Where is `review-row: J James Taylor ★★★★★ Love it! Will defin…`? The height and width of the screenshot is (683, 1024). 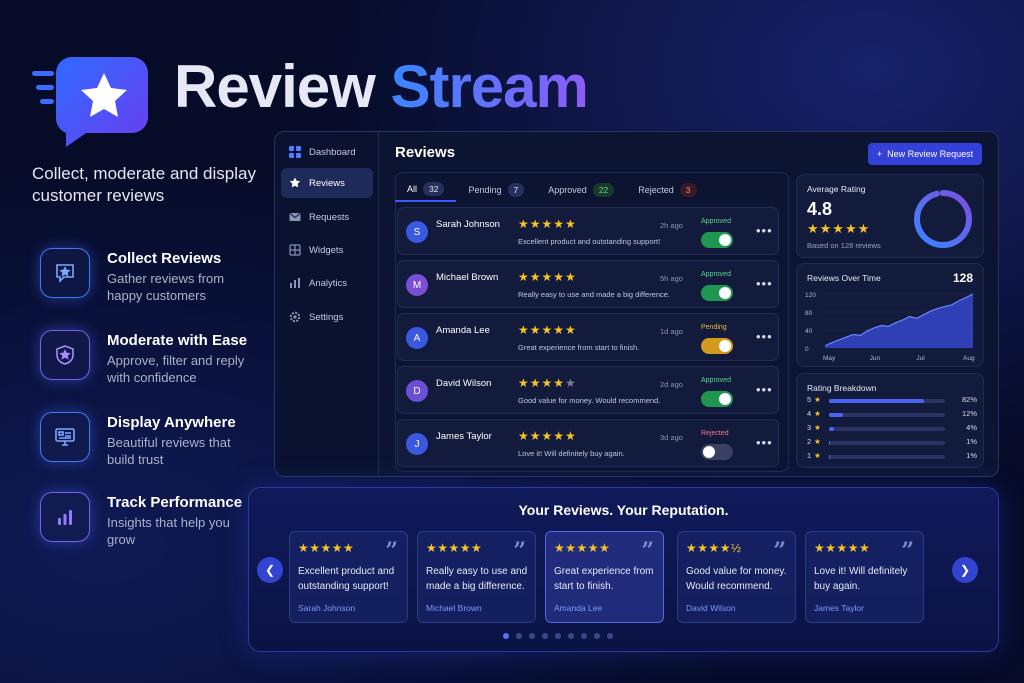 review-row: J James Taylor ★★★★★ Love it! Will defin… is located at coordinates (588, 443).